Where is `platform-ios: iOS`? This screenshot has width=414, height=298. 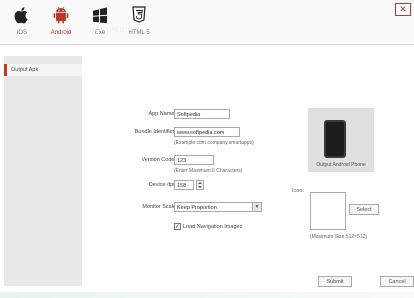
platform-ios: iOS is located at coordinates (22, 23).